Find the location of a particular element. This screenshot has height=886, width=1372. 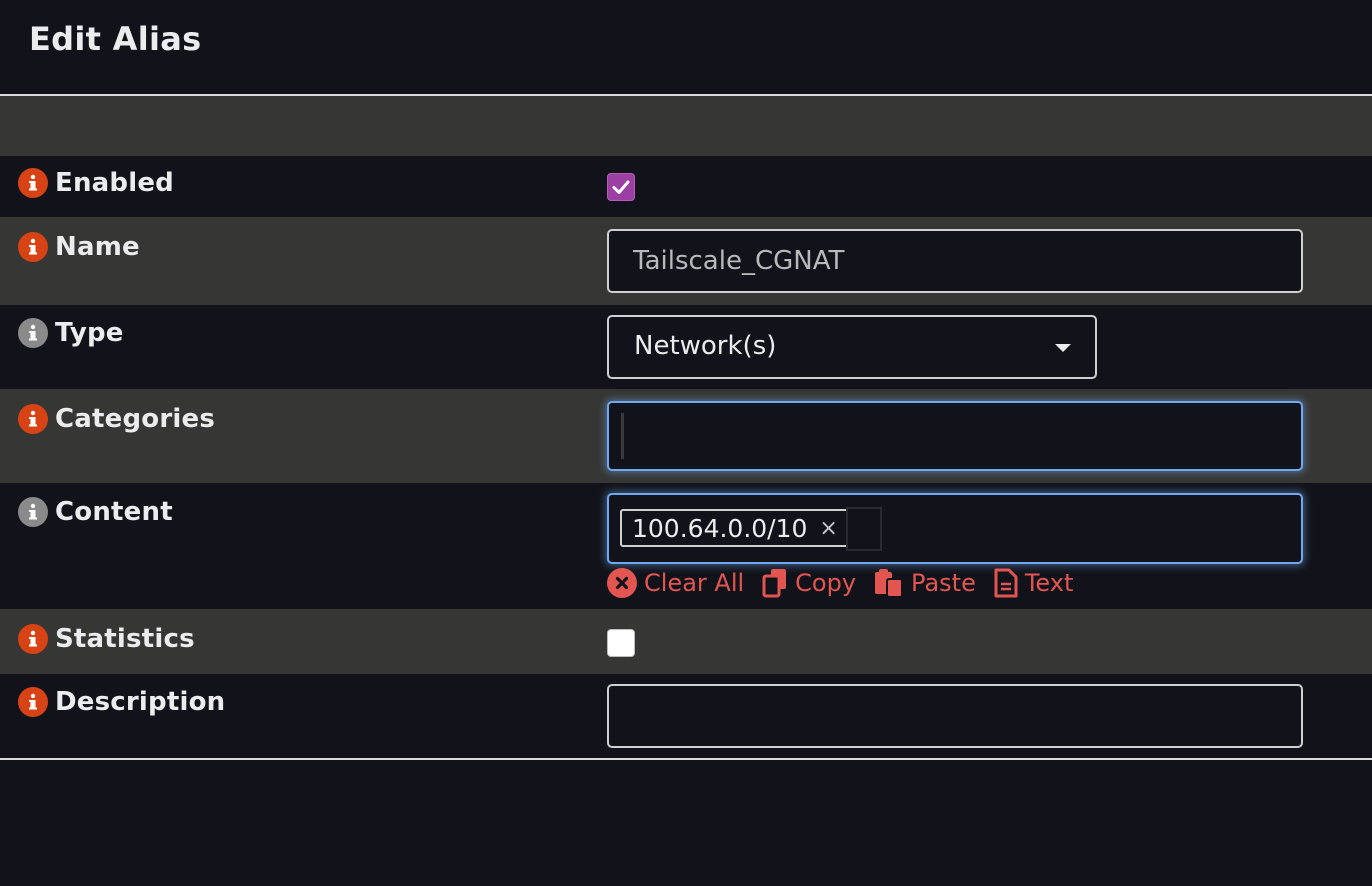

statistics-label: Statistics is located at coordinates (125, 639).